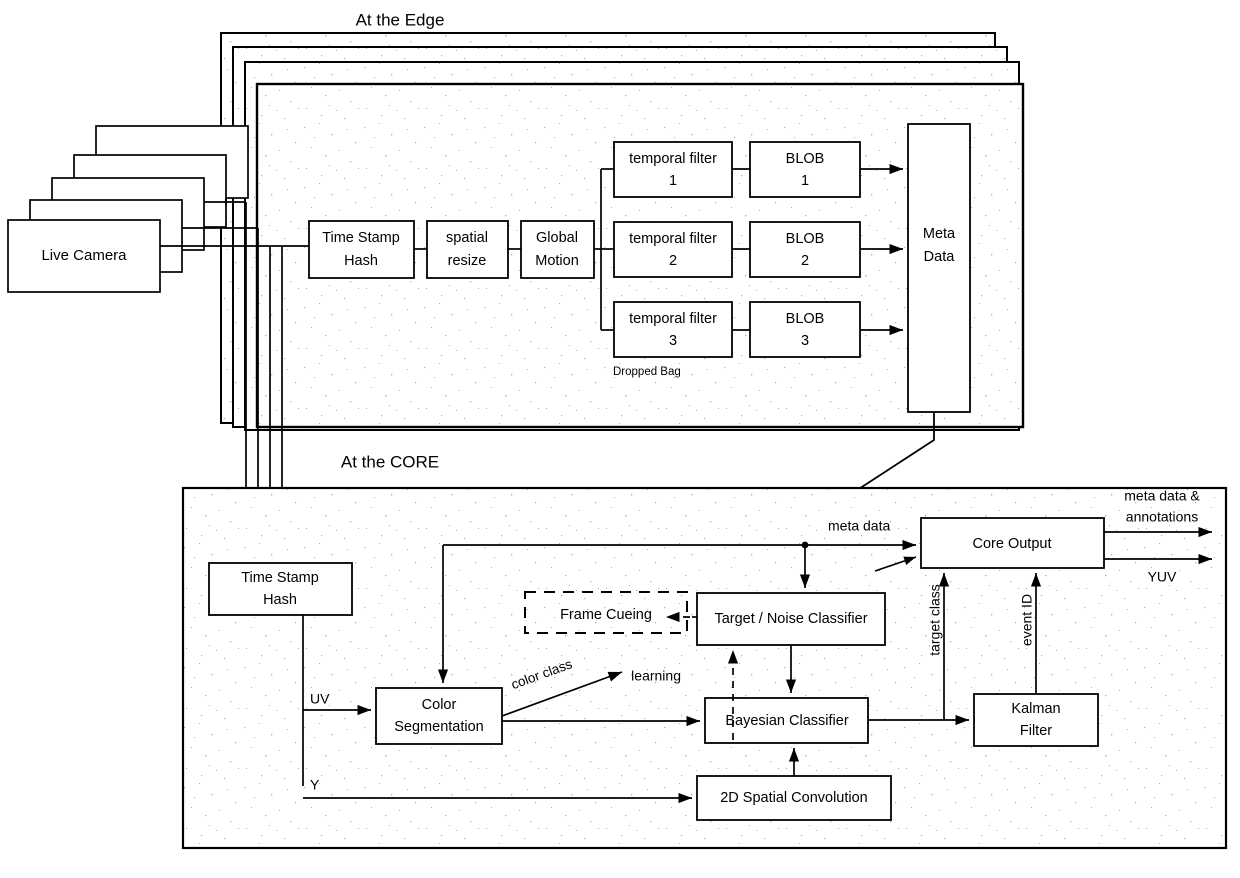  What do you see at coordinates (673, 181) in the screenshot?
I see `temporal-filter-1-line2: 1` at bounding box center [673, 181].